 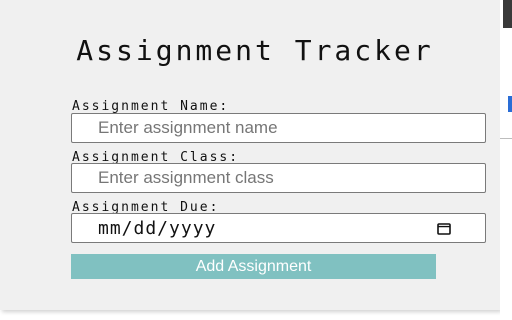 I want to click on date-placeholder-text: mm/dd/yyyy, so click(x=157, y=228).